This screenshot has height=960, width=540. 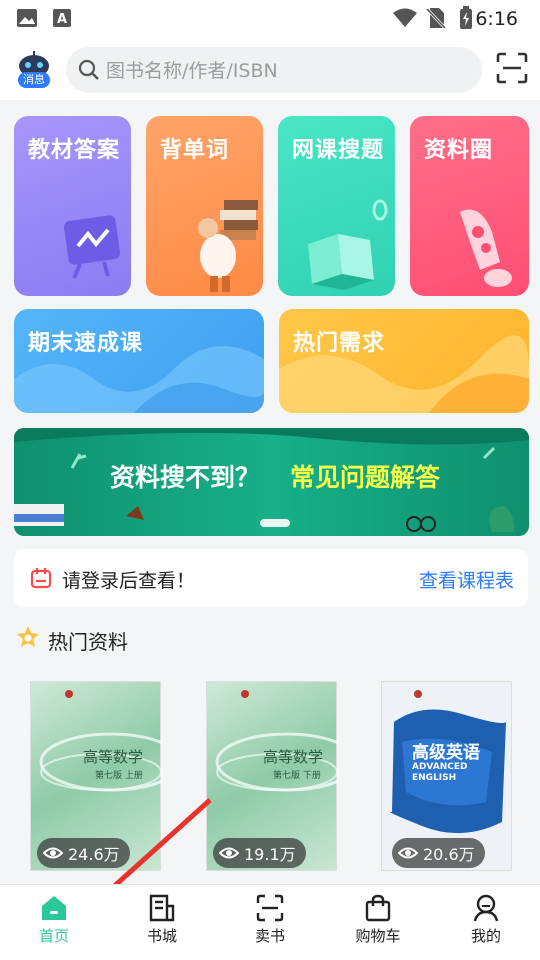 What do you see at coordinates (469, 206) in the screenshot?
I see `card-resource-circle: 资料圈` at bounding box center [469, 206].